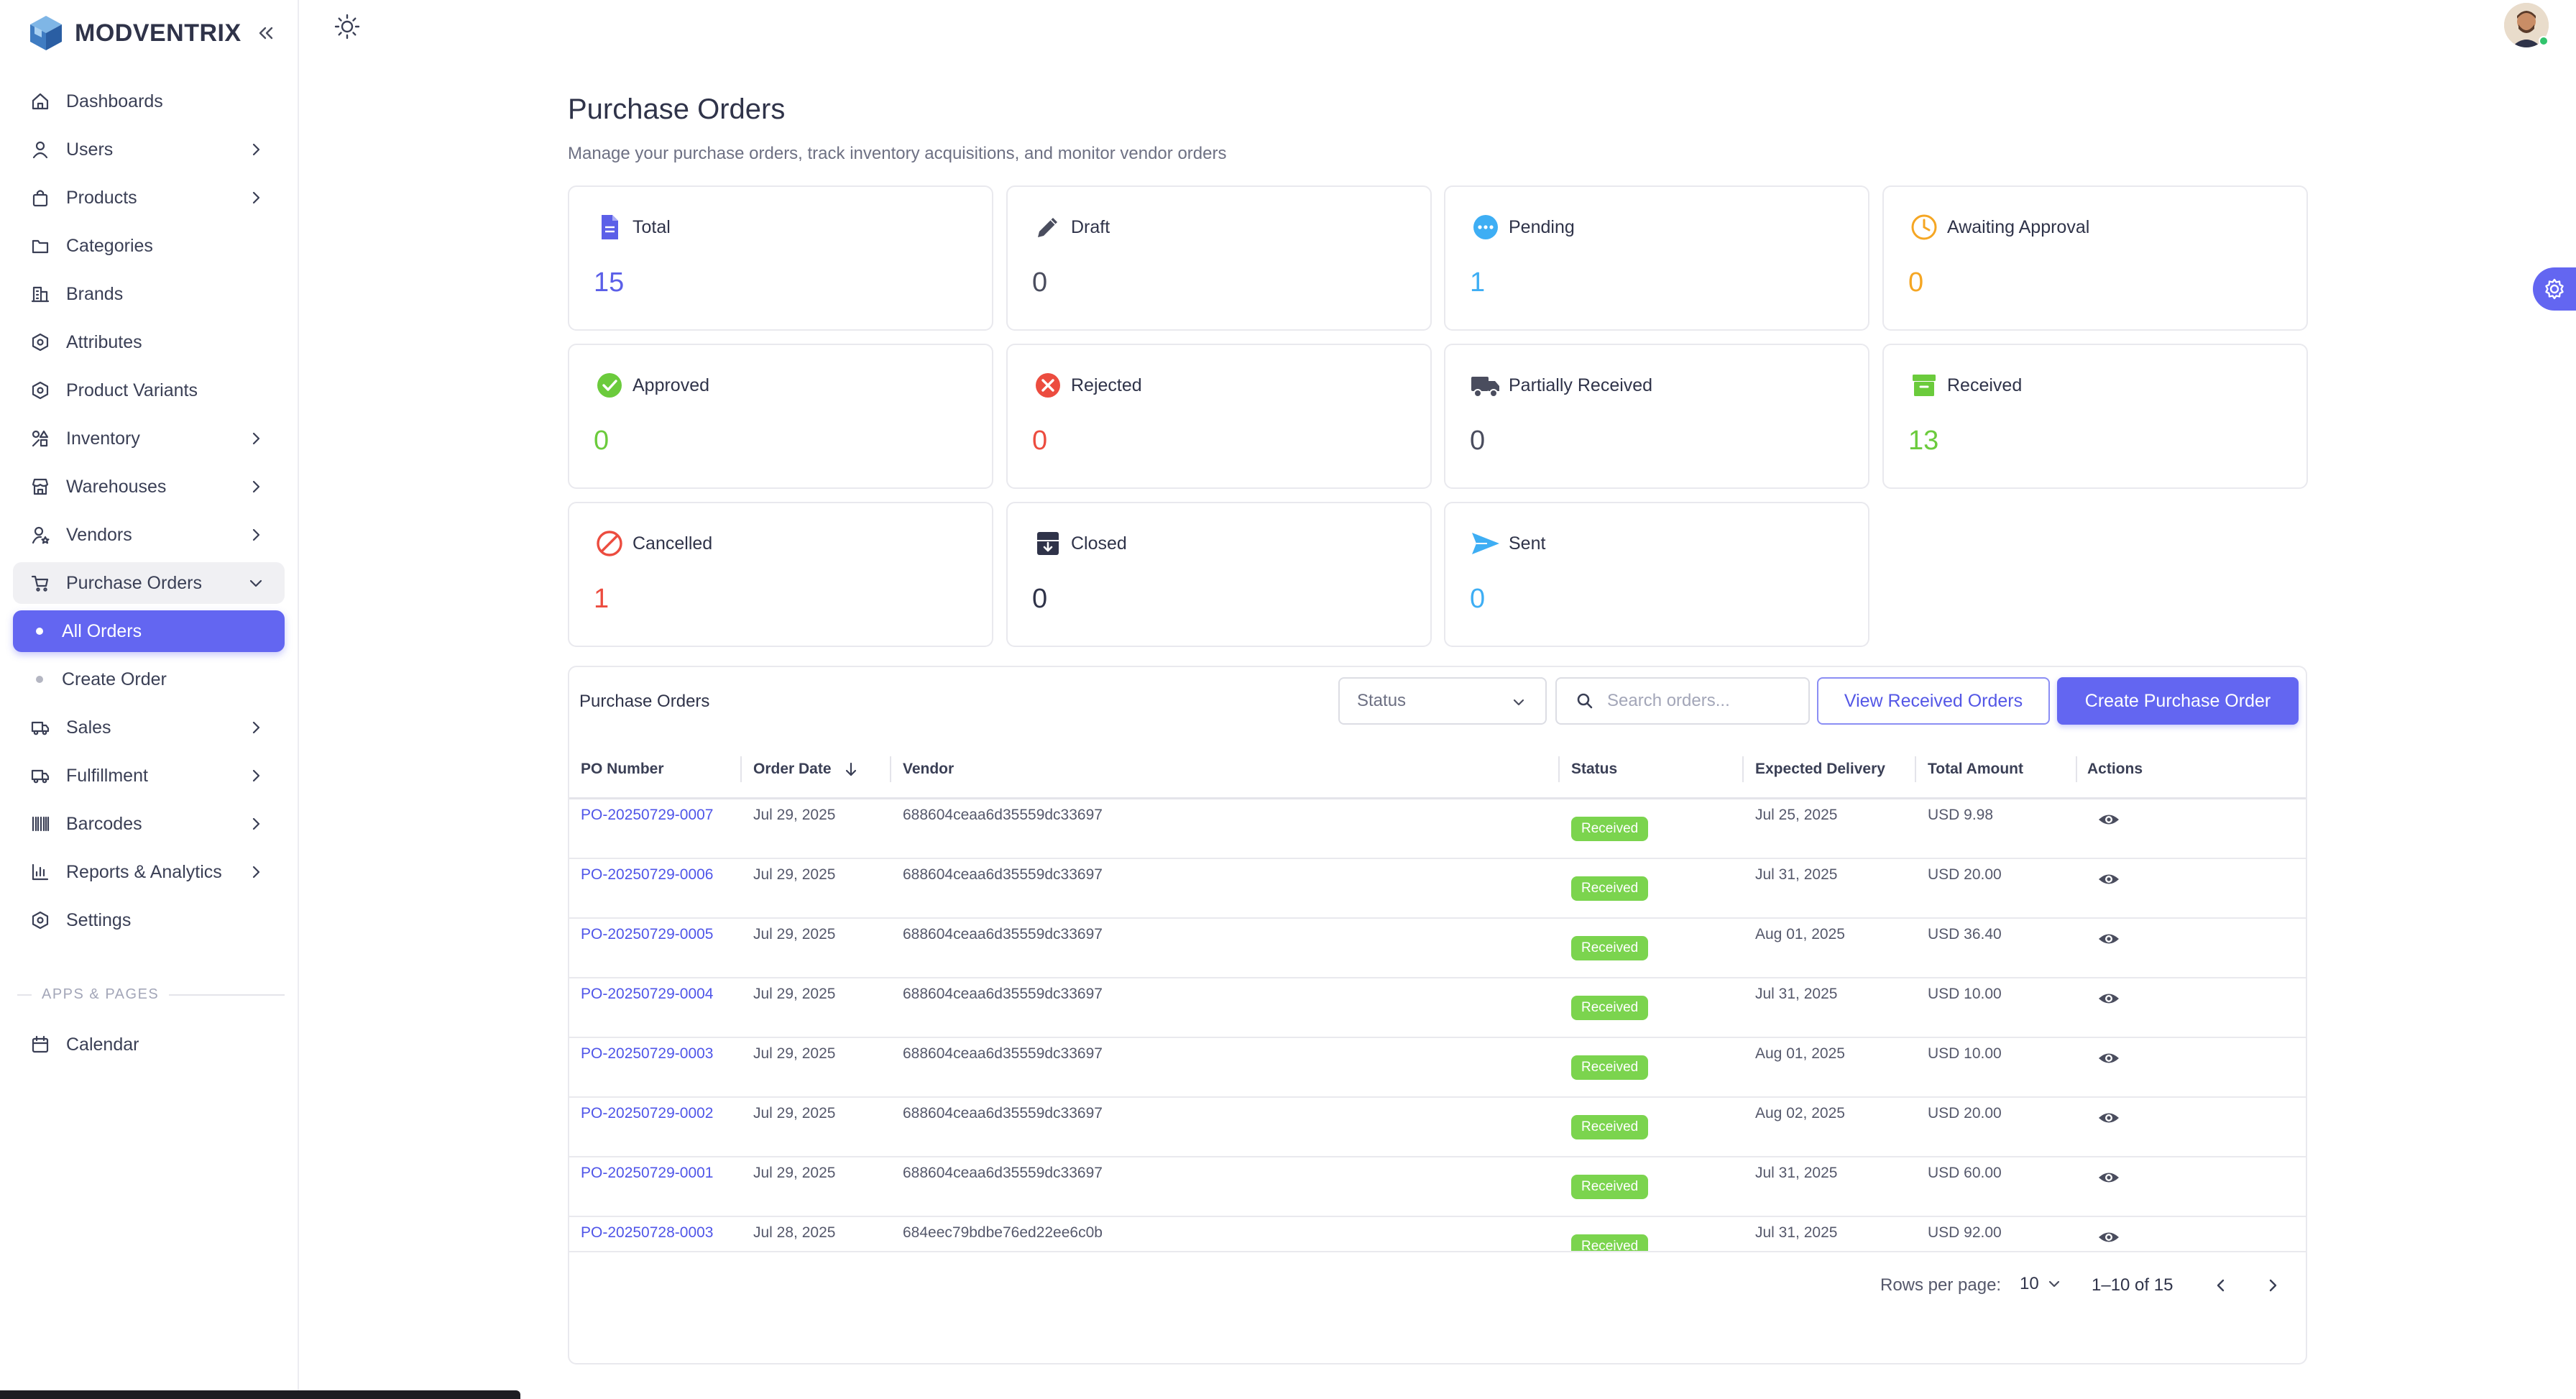  Describe the element at coordinates (260, 1395) in the screenshot. I see `bottom-scrollbar` at that location.